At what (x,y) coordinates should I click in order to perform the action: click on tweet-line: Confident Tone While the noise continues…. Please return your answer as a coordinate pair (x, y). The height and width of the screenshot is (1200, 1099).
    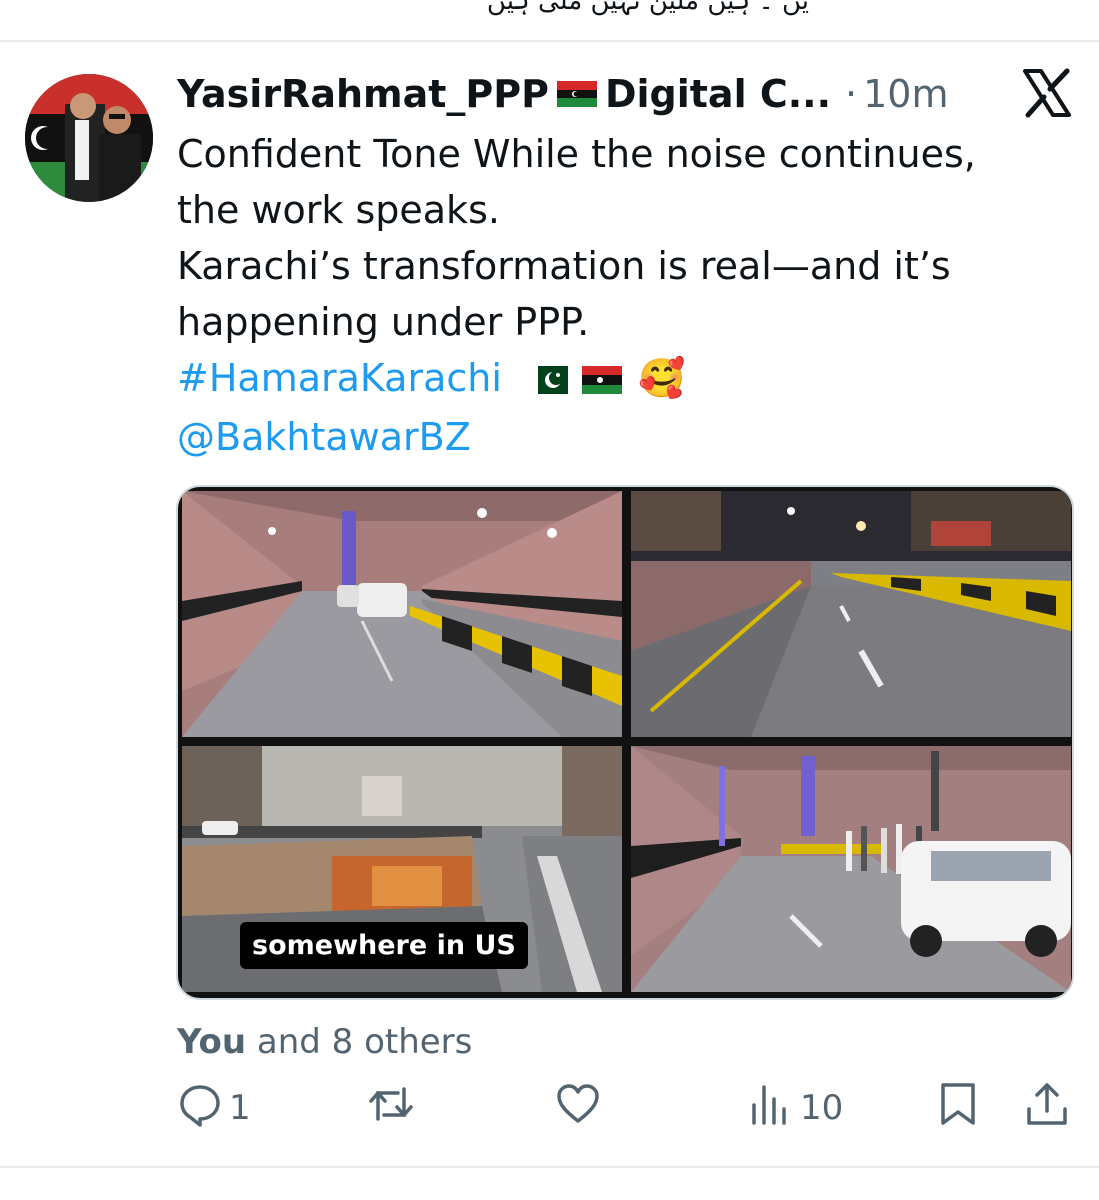
    Looking at the image, I should click on (576, 154).